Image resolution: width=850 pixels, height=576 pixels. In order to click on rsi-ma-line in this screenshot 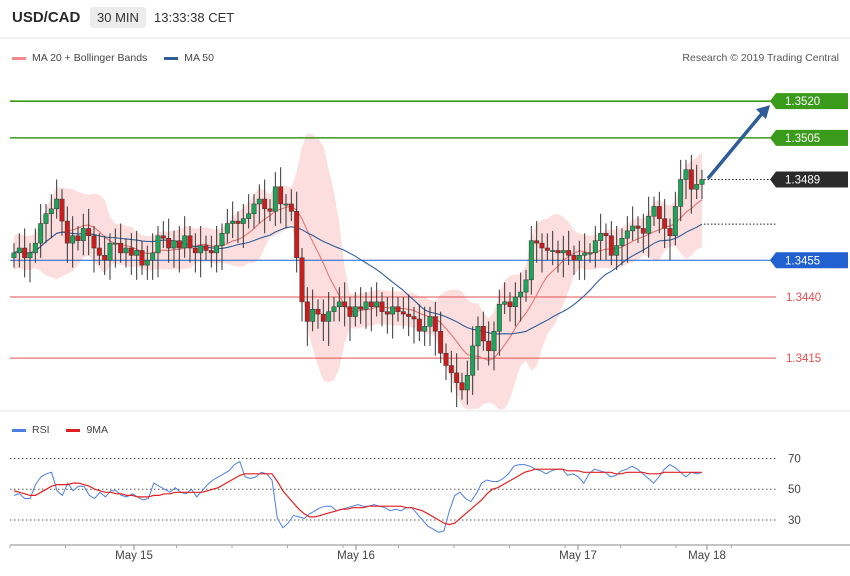, I will do `click(357, 497)`.